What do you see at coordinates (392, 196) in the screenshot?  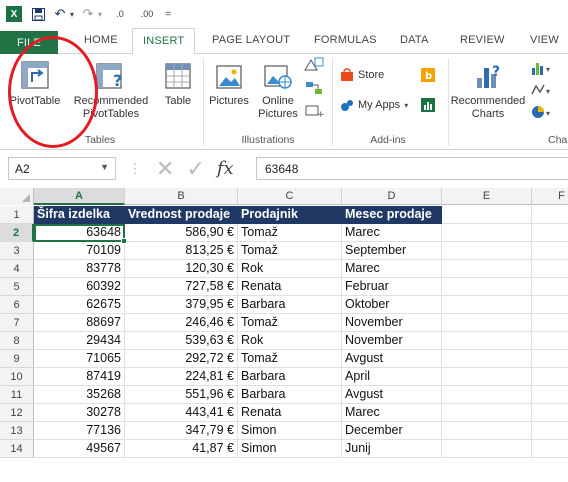 I see `column-header-d: D` at bounding box center [392, 196].